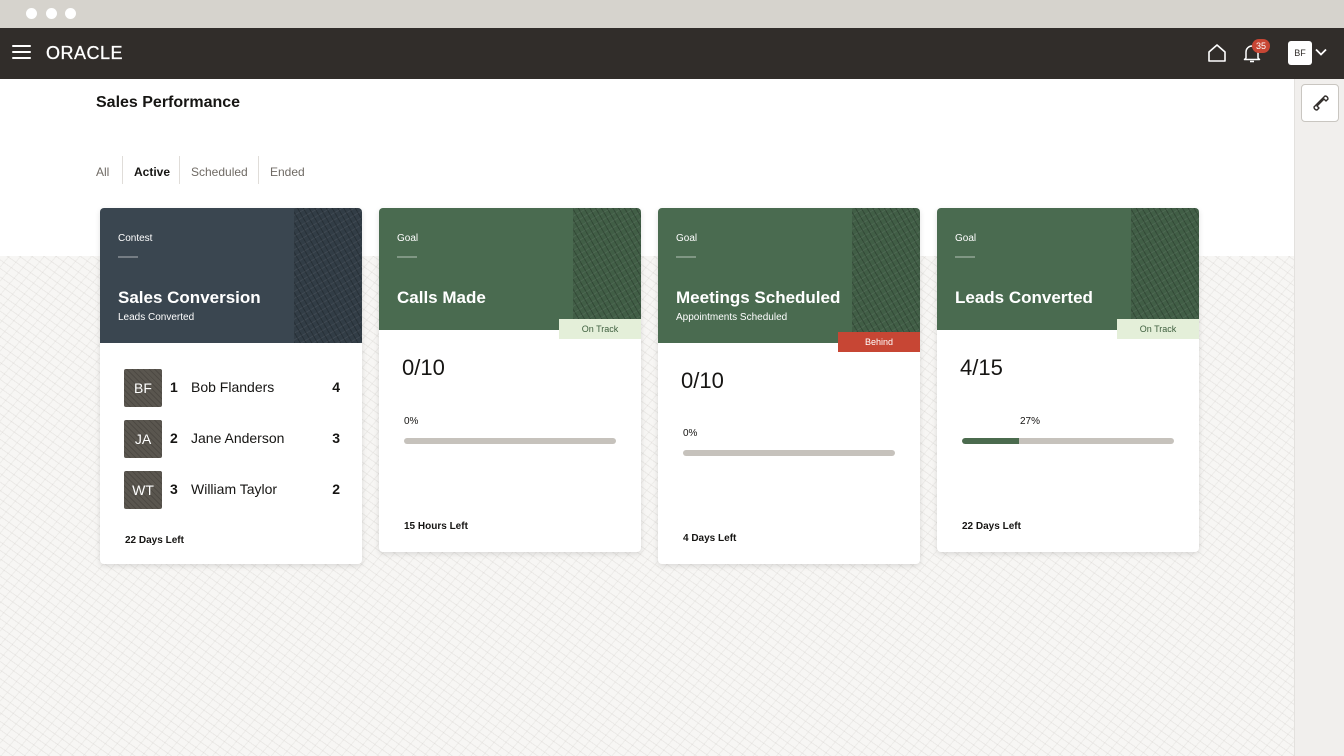  Describe the element at coordinates (1217, 53) in the screenshot. I see `home-icon` at that location.